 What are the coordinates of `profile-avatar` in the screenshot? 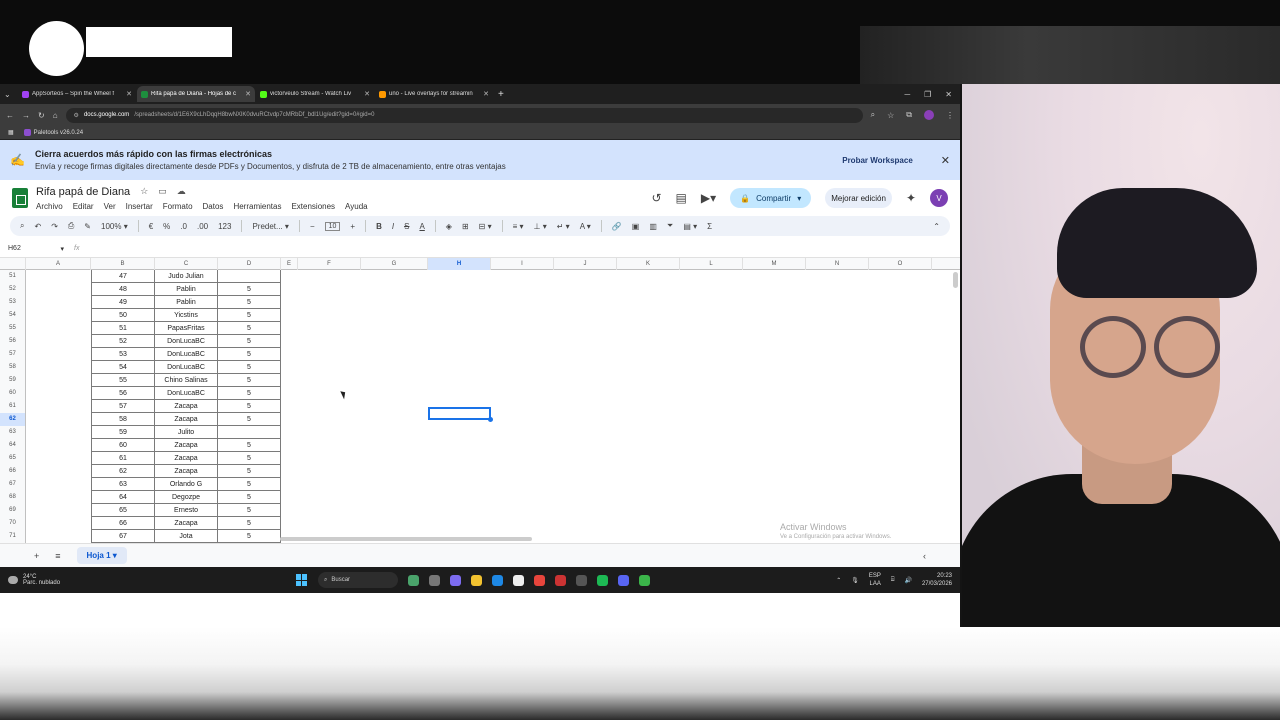 It's located at (929, 115).